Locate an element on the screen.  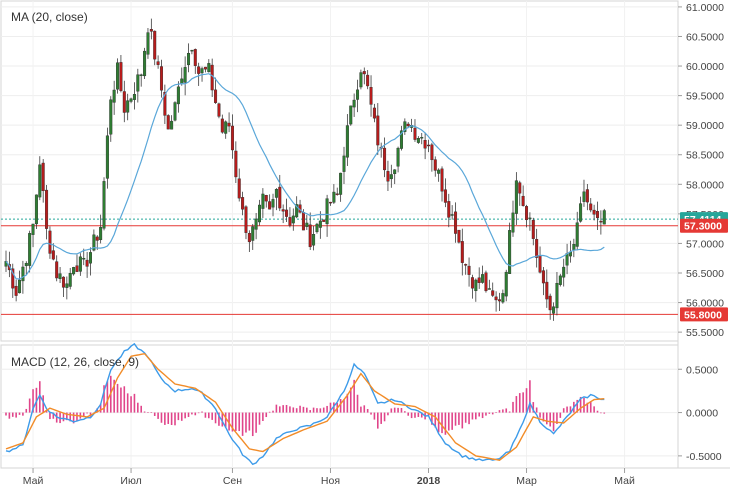
price-tick-label: 56.5000 is located at coordinates (705, 274).